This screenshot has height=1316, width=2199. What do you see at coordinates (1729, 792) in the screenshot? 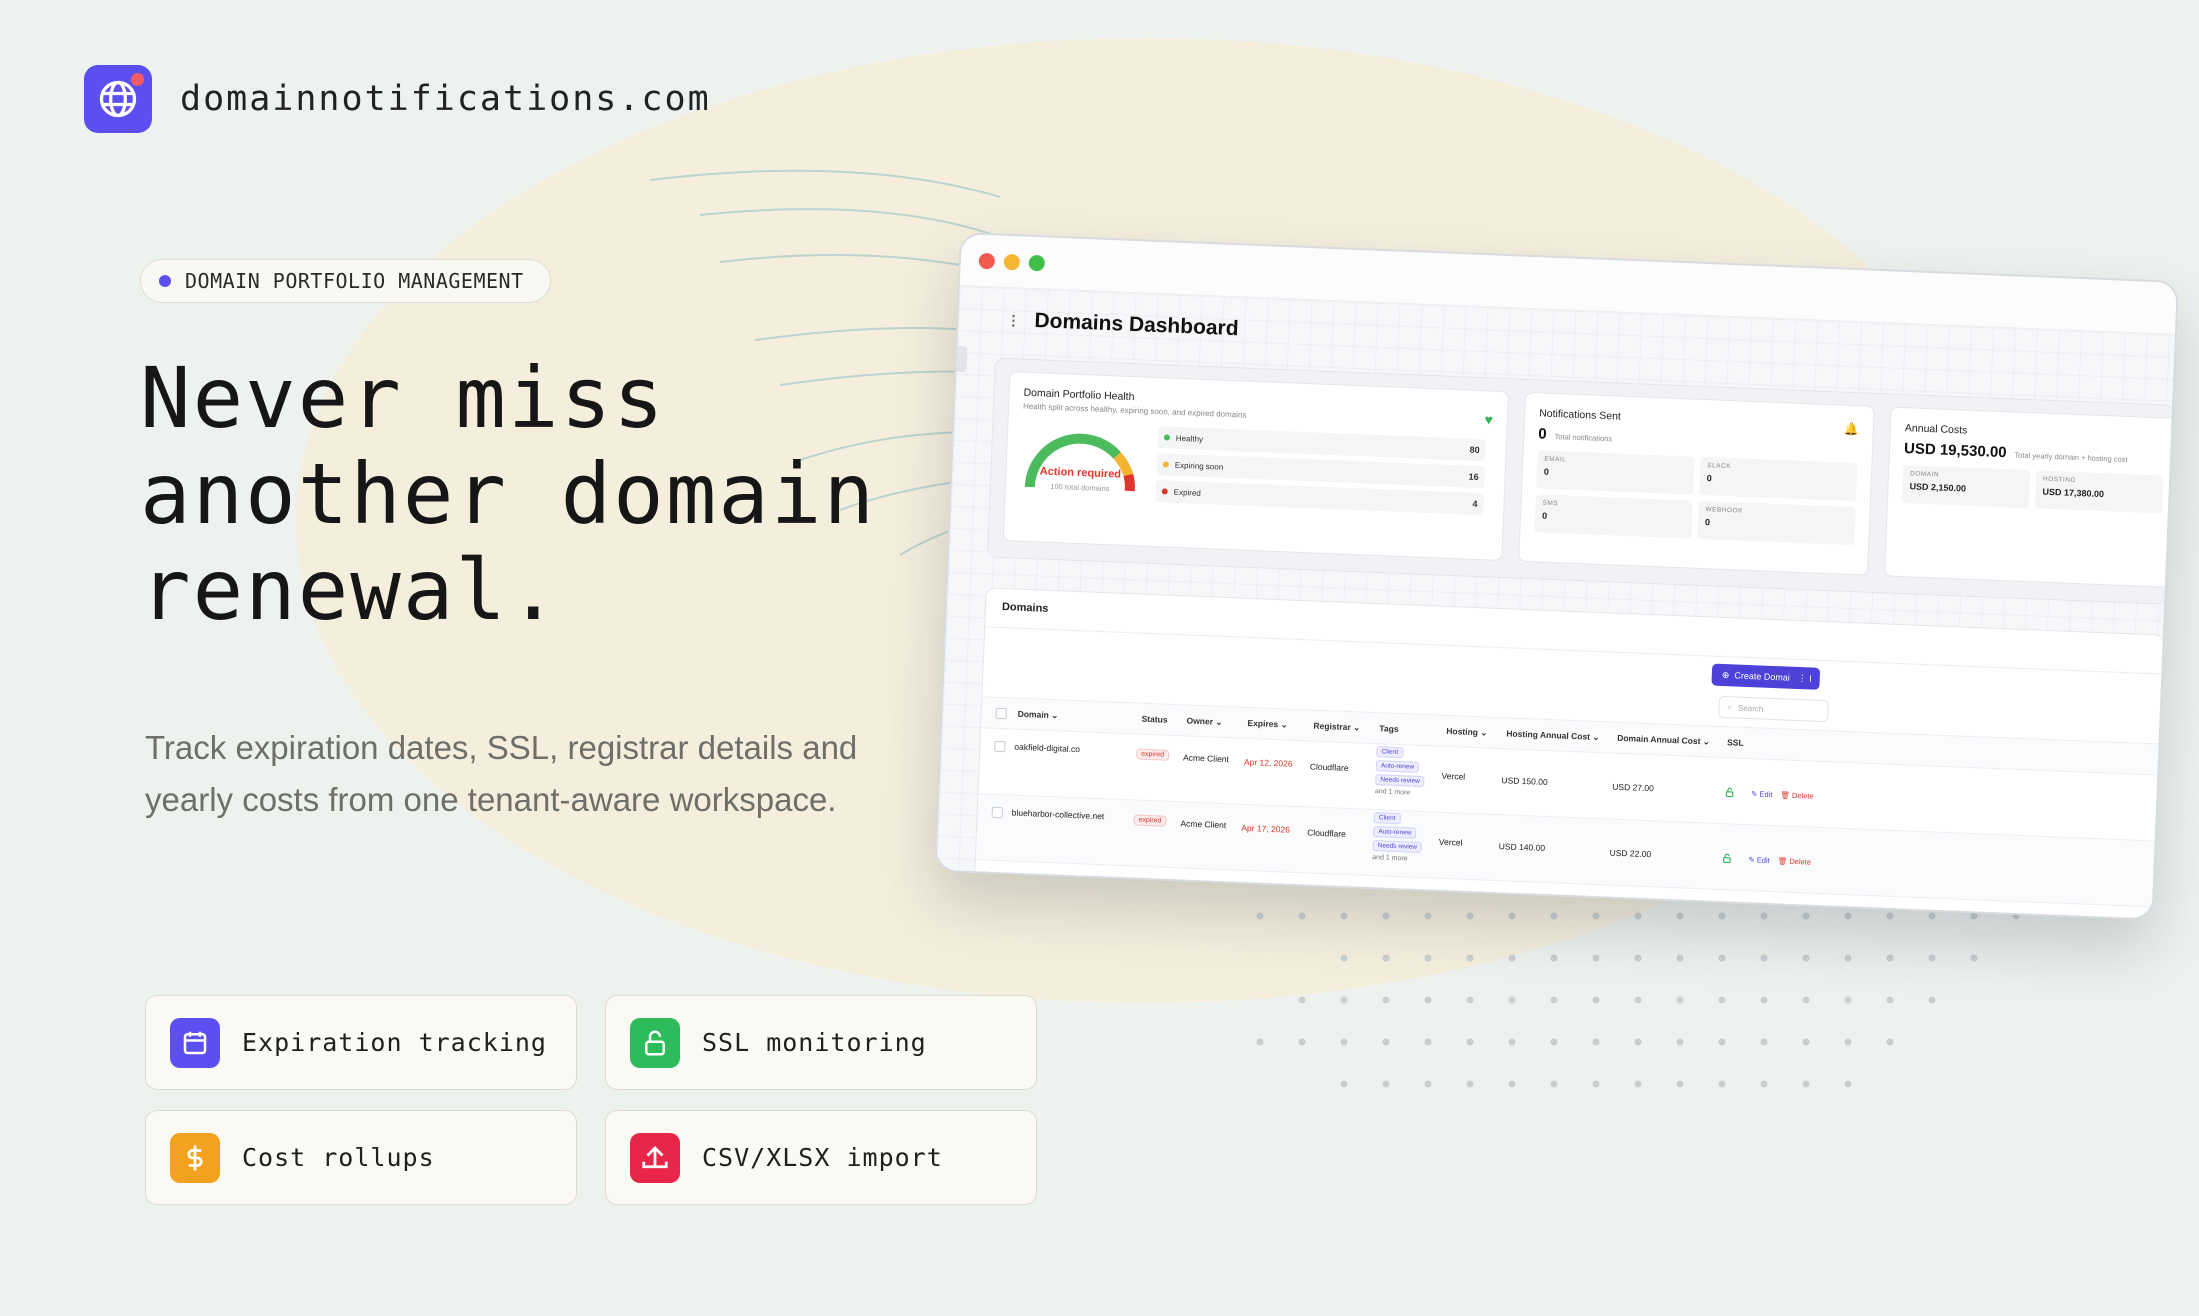
I see `ssl-lock-icon` at bounding box center [1729, 792].